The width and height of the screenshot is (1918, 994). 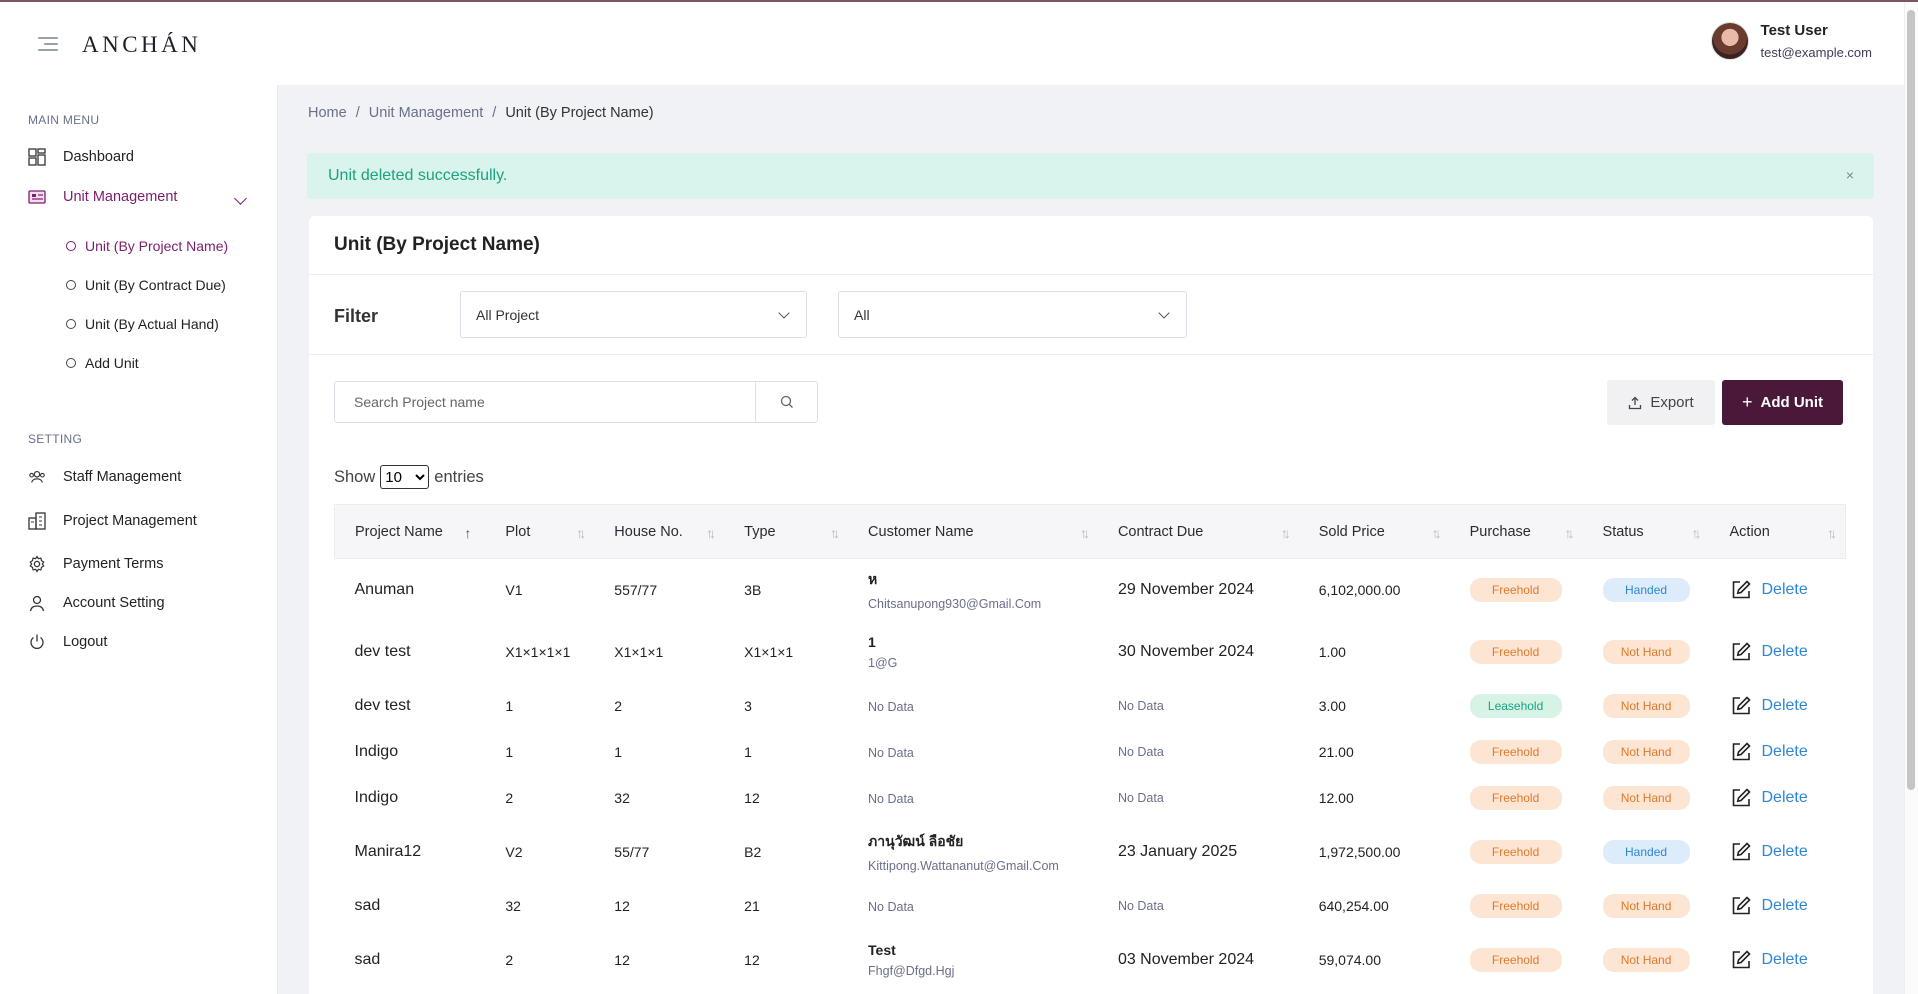 I want to click on subitem-label: Unit (By Actual Hand), so click(x=152, y=324).